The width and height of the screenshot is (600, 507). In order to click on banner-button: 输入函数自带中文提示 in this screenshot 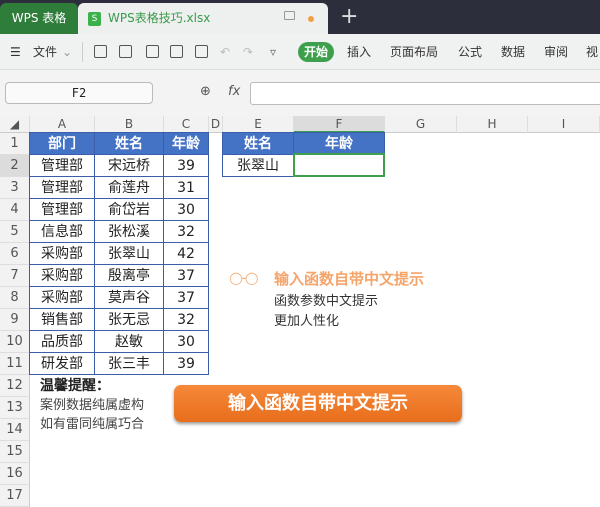, I will do `click(318, 403)`.